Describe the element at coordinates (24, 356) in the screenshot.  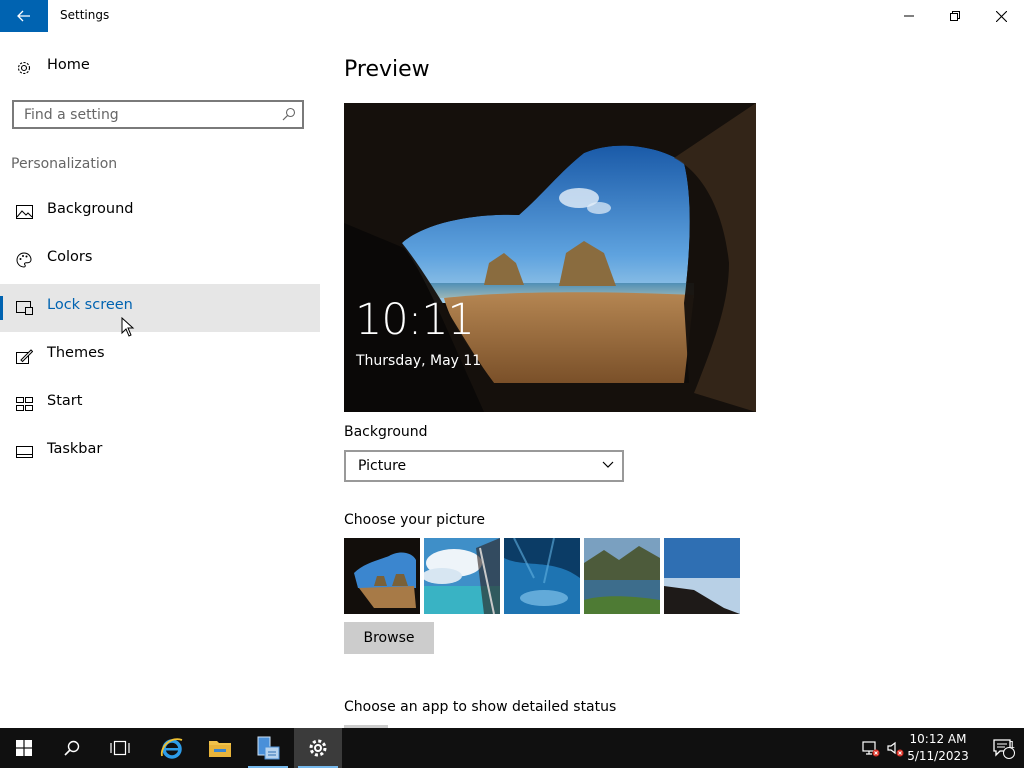
I see `themes-icon` at that location.